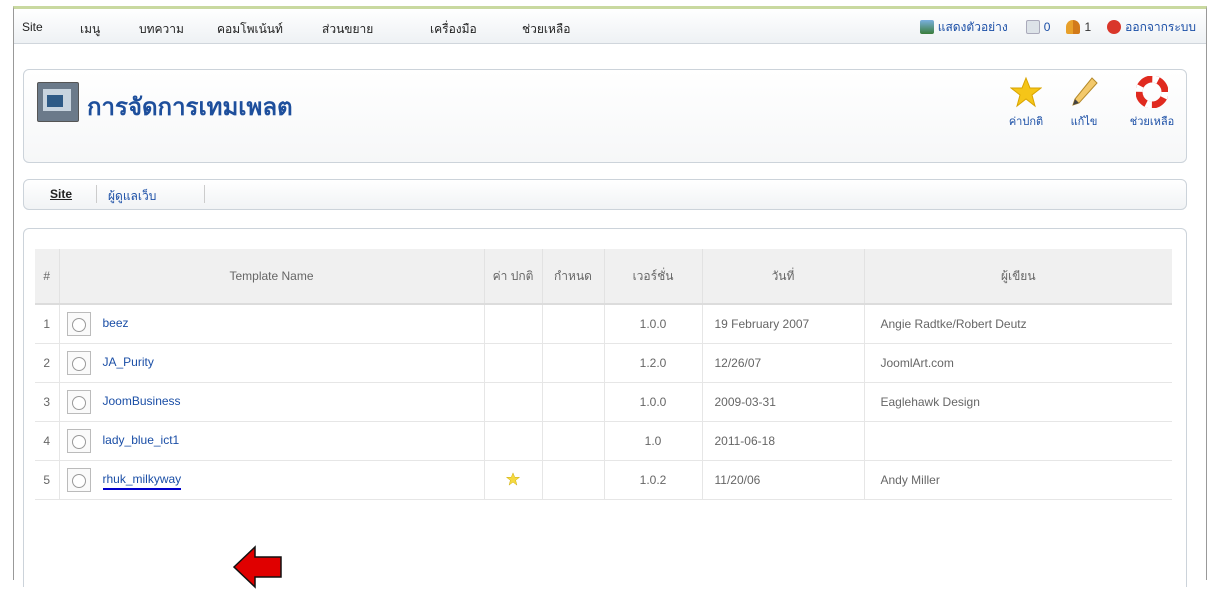 The image size is (1211, 589). What do you see at coordinates (1152, 92) in the screenshot?
I see `lifebuoy-icon` at bounding box center [1152, 92].